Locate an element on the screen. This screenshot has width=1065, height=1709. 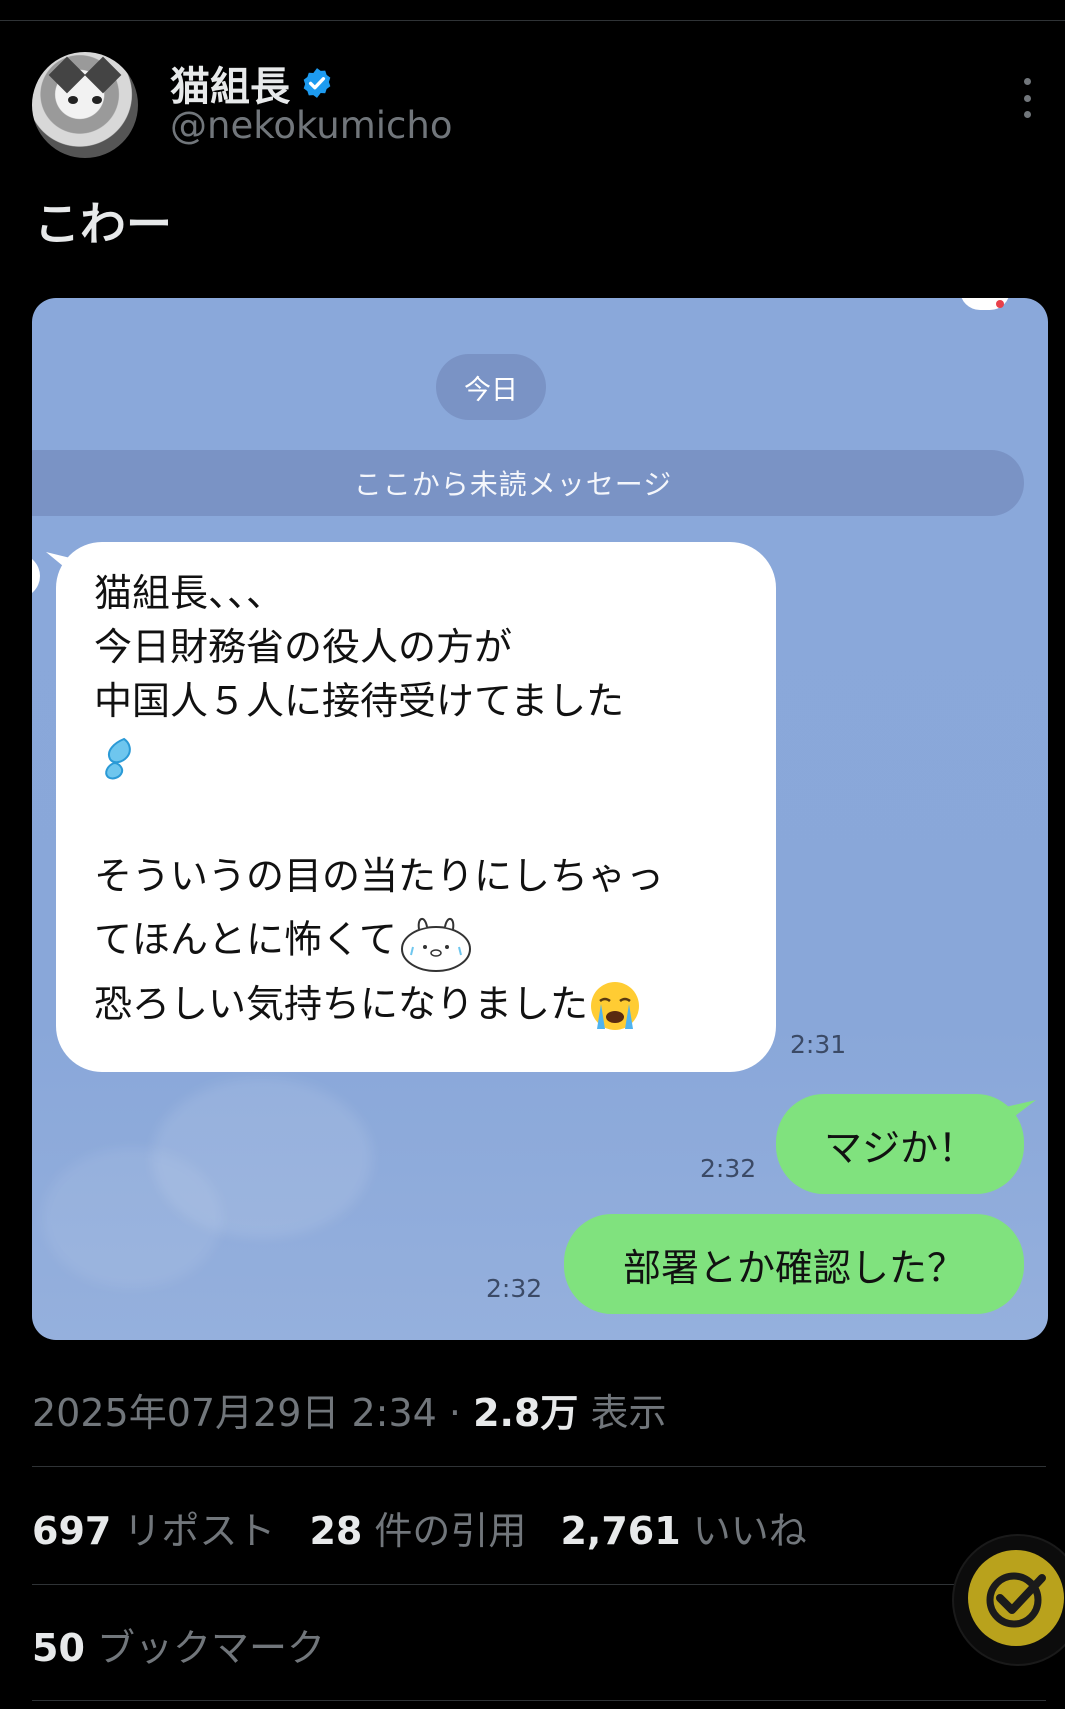
message-line-with-sticker: てほんとに怖くて is located at coordinates (416, 942).